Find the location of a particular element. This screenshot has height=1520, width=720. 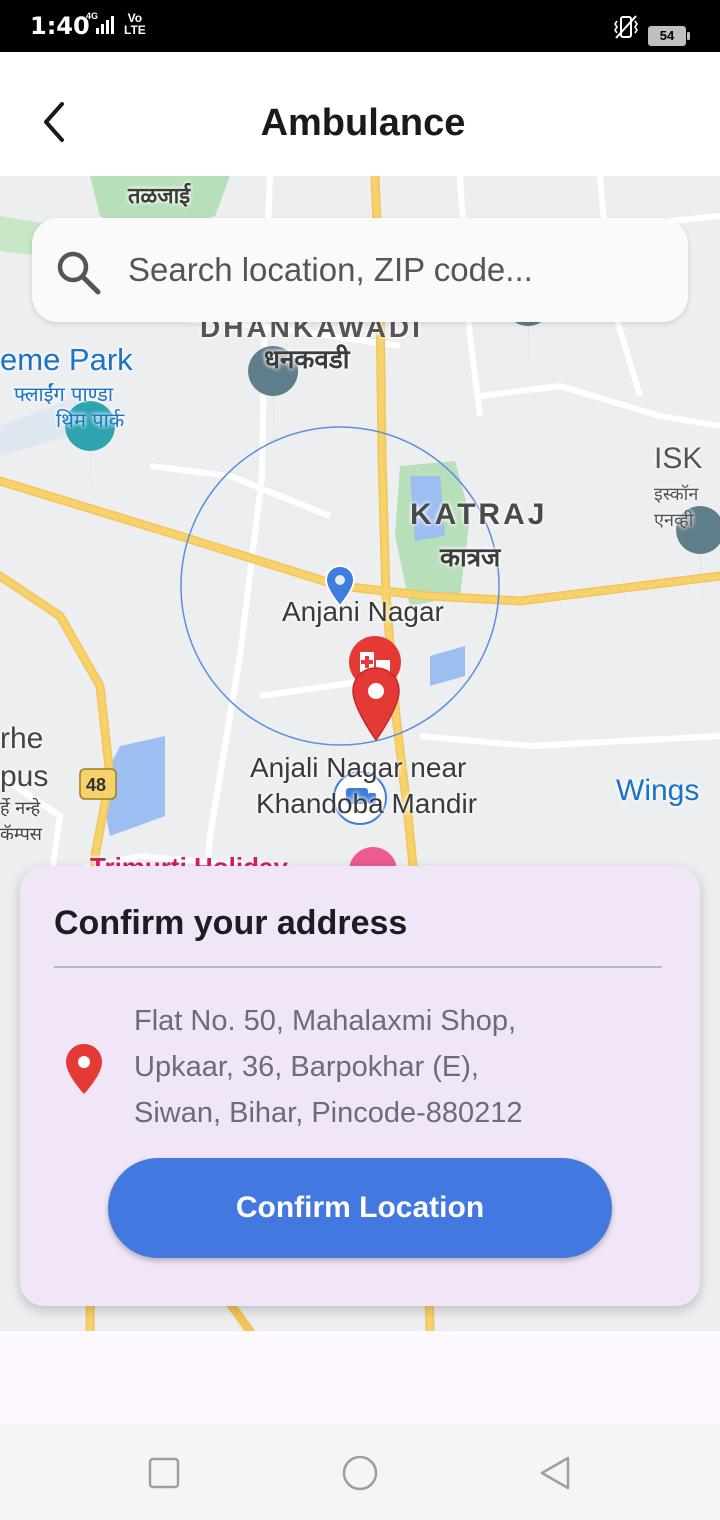

address-line-1: Flat No. 50, Mahalaxmi Shop, is located at coordinates (325, 1021).